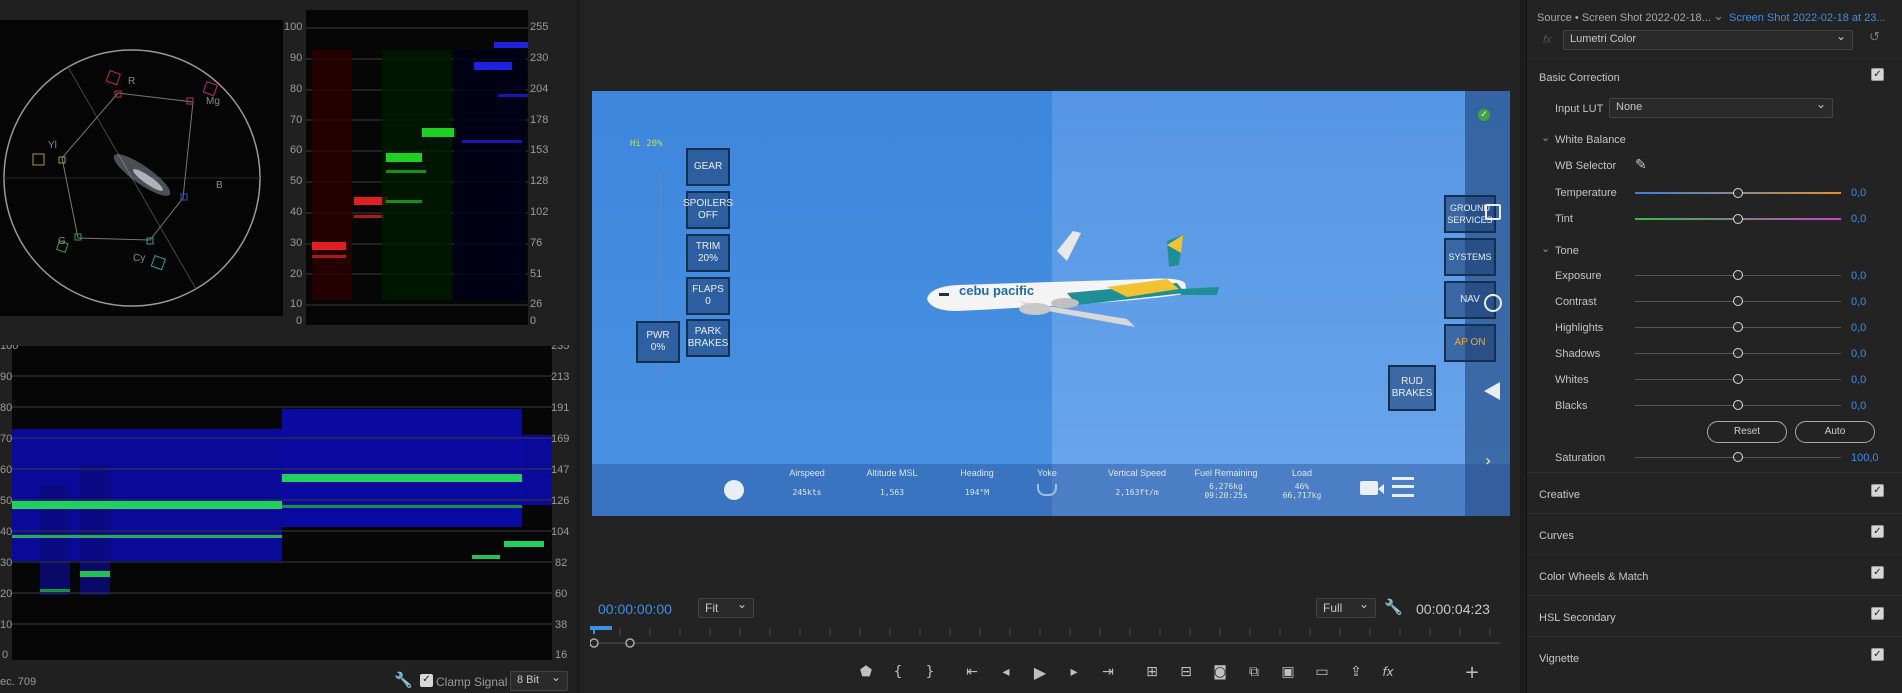  I want to click on menu-icon, so click(1403, 487).